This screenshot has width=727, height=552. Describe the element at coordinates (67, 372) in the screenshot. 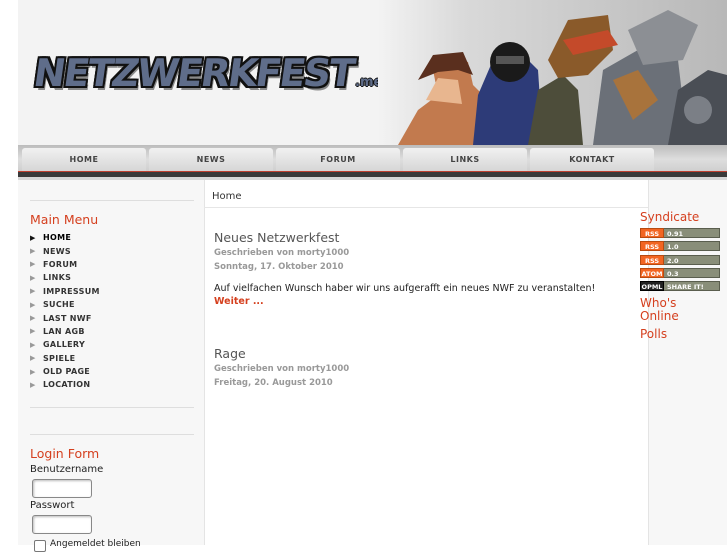

I see `menu-item-label: OLD PAGE` at that location.